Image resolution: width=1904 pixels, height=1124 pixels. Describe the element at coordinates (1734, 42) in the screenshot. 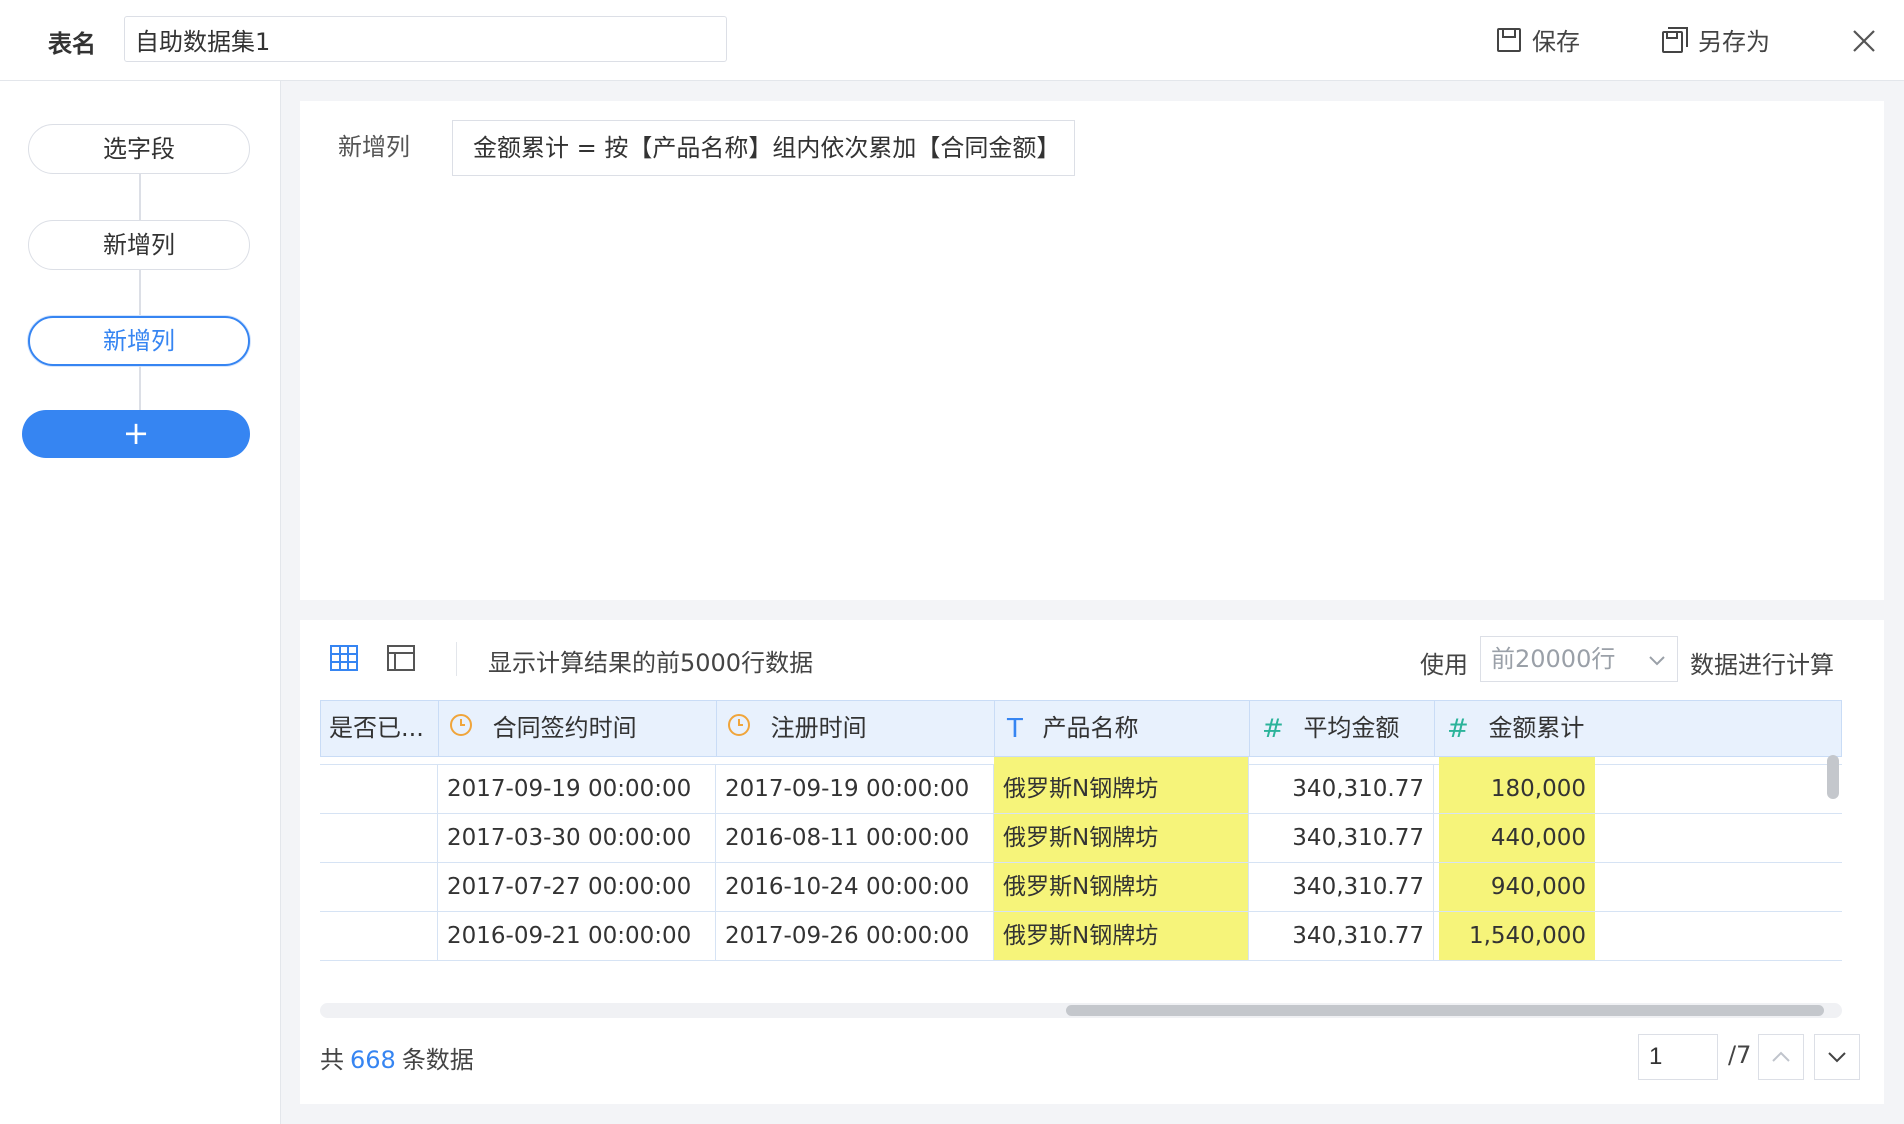

I see `save-as-label: 另存为` at that location.